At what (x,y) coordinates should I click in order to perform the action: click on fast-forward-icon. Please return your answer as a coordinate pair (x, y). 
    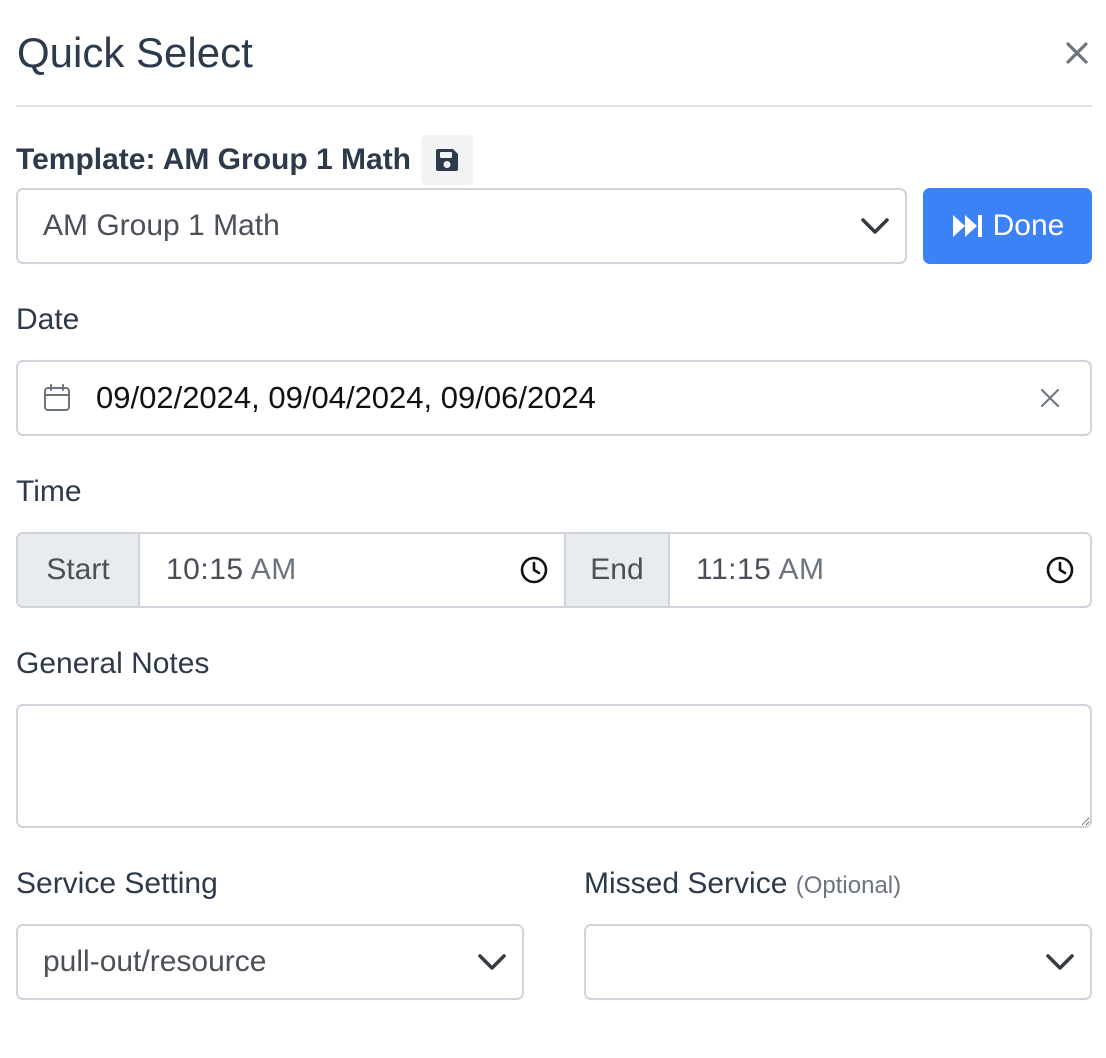
    Looking at the image, I should click on (967, 226).